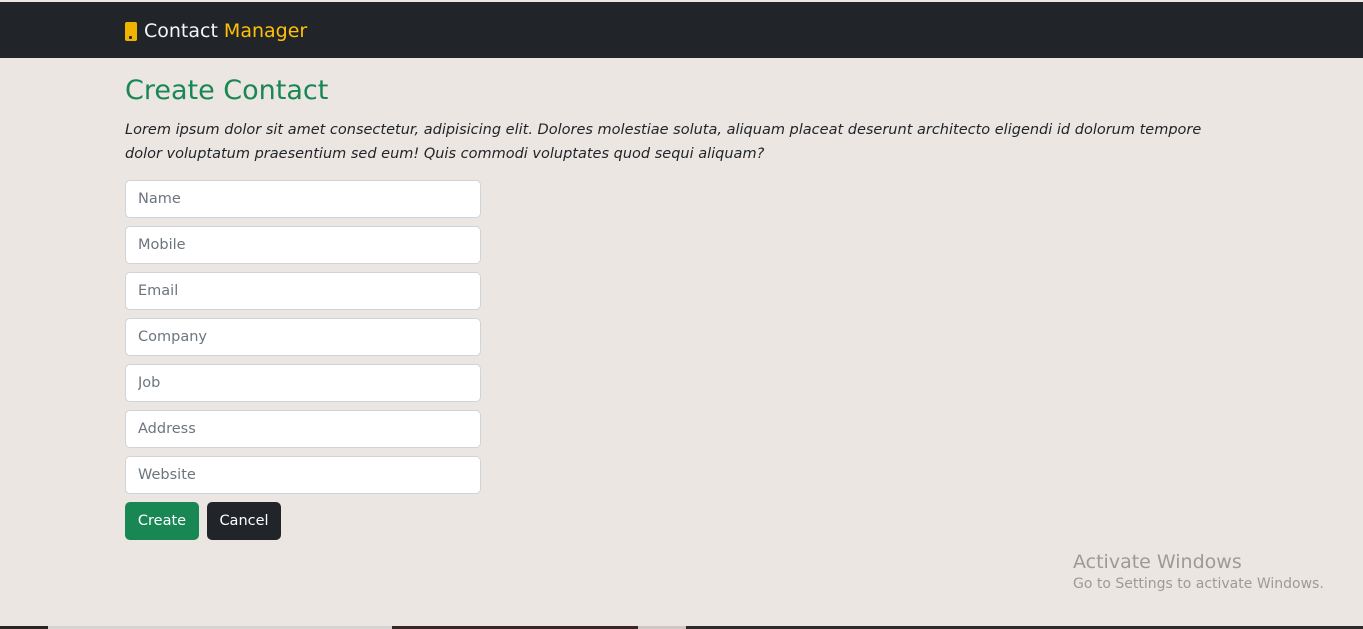 The image size is (1363, 629). Describe the element at coordinates (303, 199) in the screenshot. I see `name-input` at that location.